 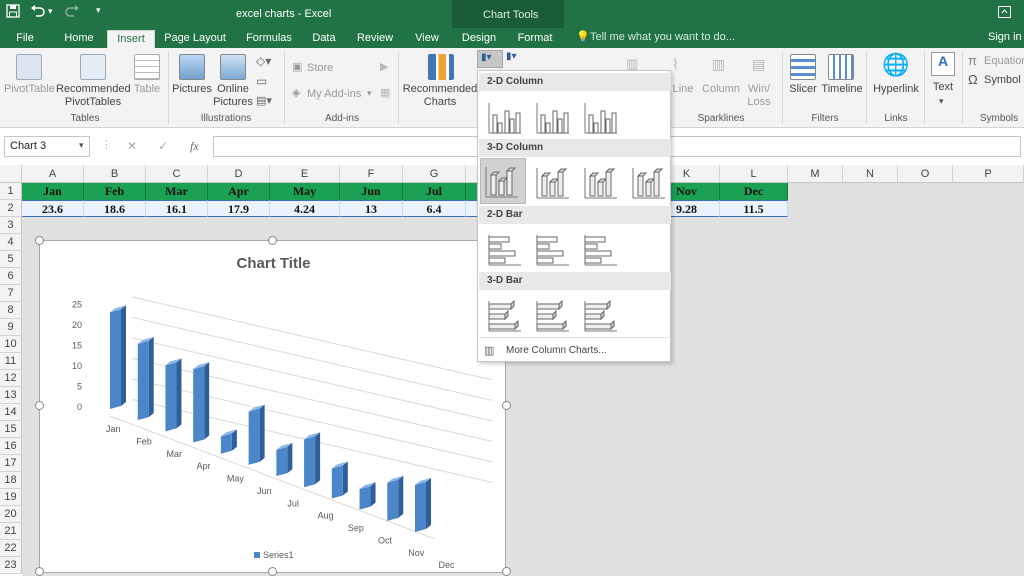 What do you see at coordinates (305, 208) in the screenshot?
I see `value-cell-e2: 4.24` at bounding box center [305, 208].